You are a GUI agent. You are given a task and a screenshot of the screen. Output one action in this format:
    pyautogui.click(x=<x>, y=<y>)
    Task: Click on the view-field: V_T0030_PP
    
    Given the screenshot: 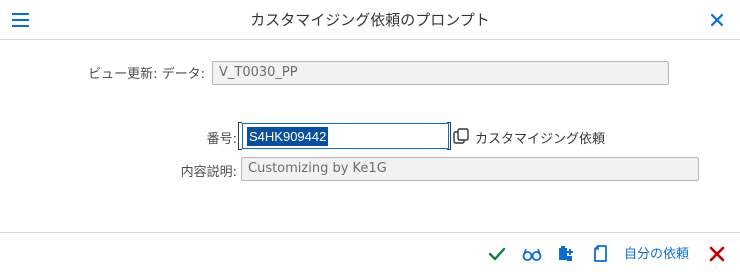 What is the action you would take?
    pyautogui.click(x=440, y=73)
    